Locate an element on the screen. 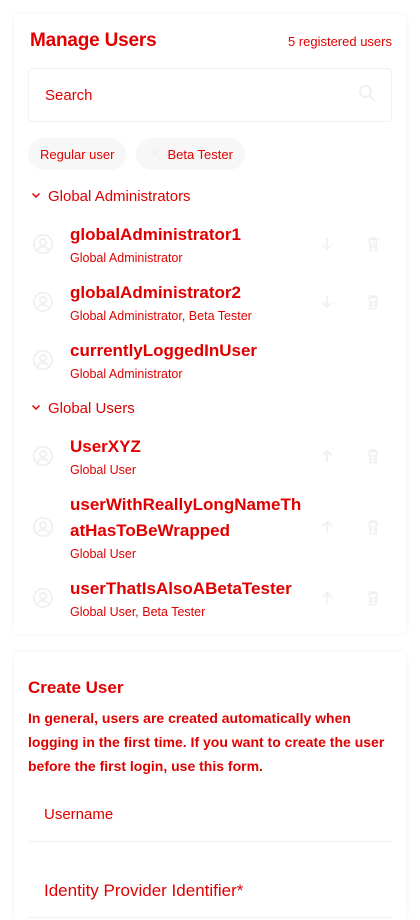 The height and width of the screenshot is (920, 420). create-user-title: Create User is located at coordinates (76, 687).